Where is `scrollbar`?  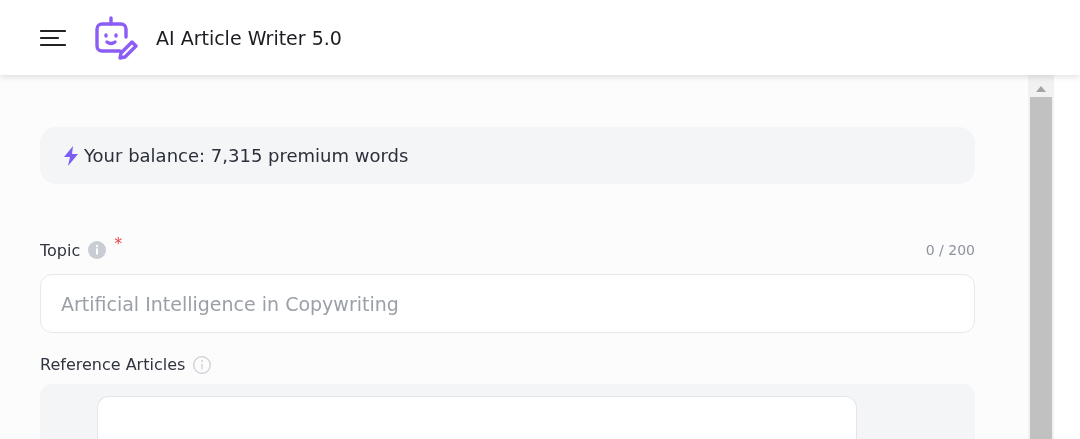
scrollbar is located at coordinates (1041, 257).